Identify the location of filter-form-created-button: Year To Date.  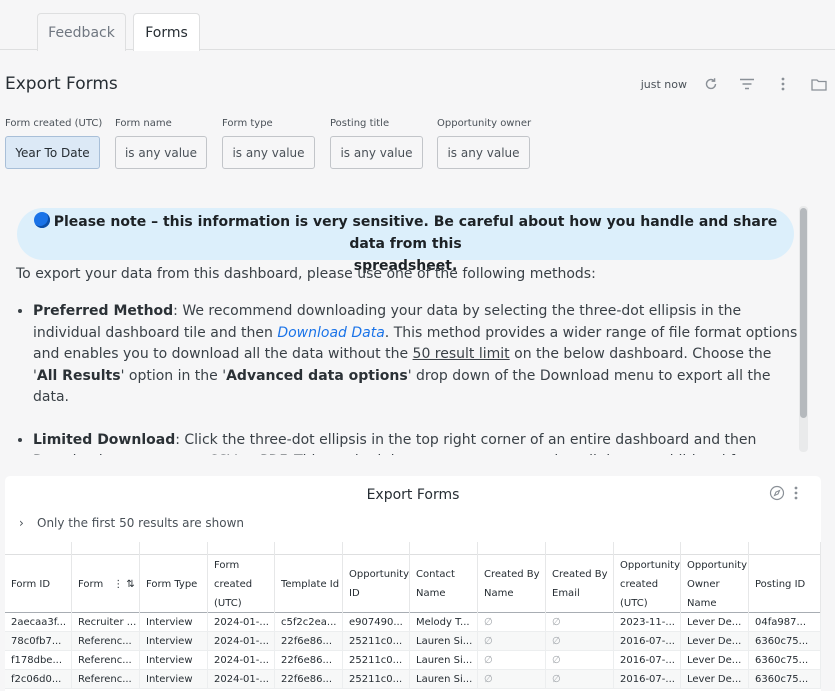
(52, 152).